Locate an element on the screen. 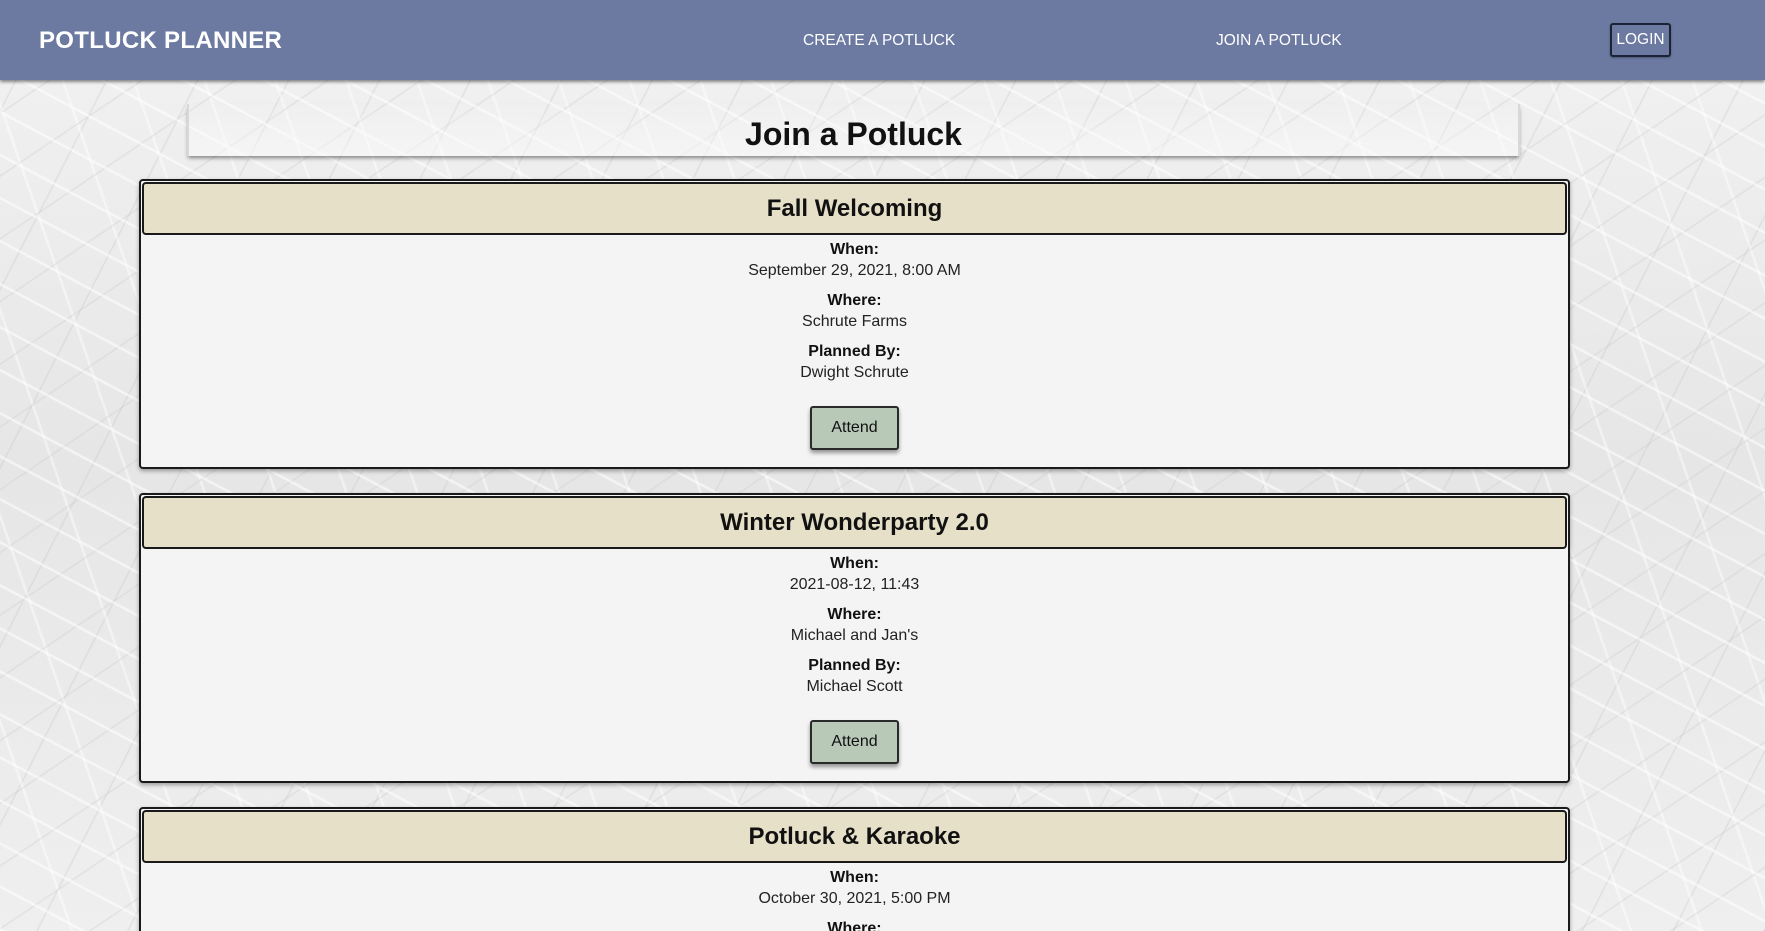 The width and height of the screenshot is (1765, 931). where-value: Schrute Farms is located at coordinates (854, 321).